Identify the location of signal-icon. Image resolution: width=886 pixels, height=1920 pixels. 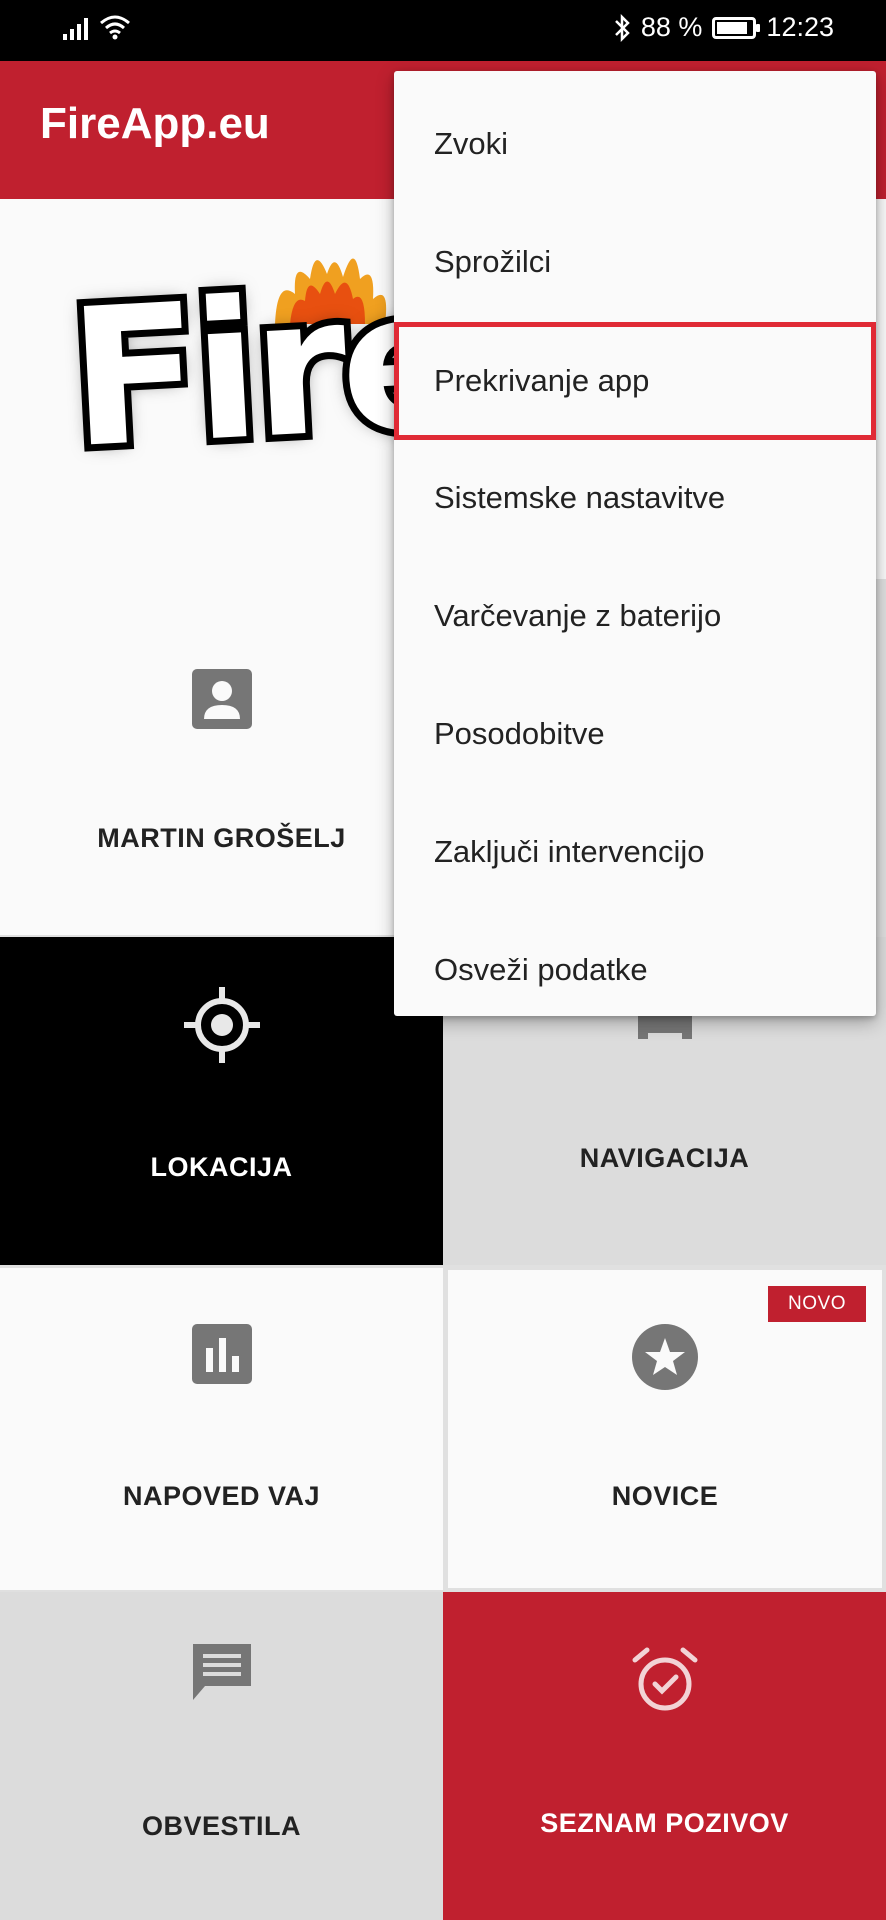
(75, 29).